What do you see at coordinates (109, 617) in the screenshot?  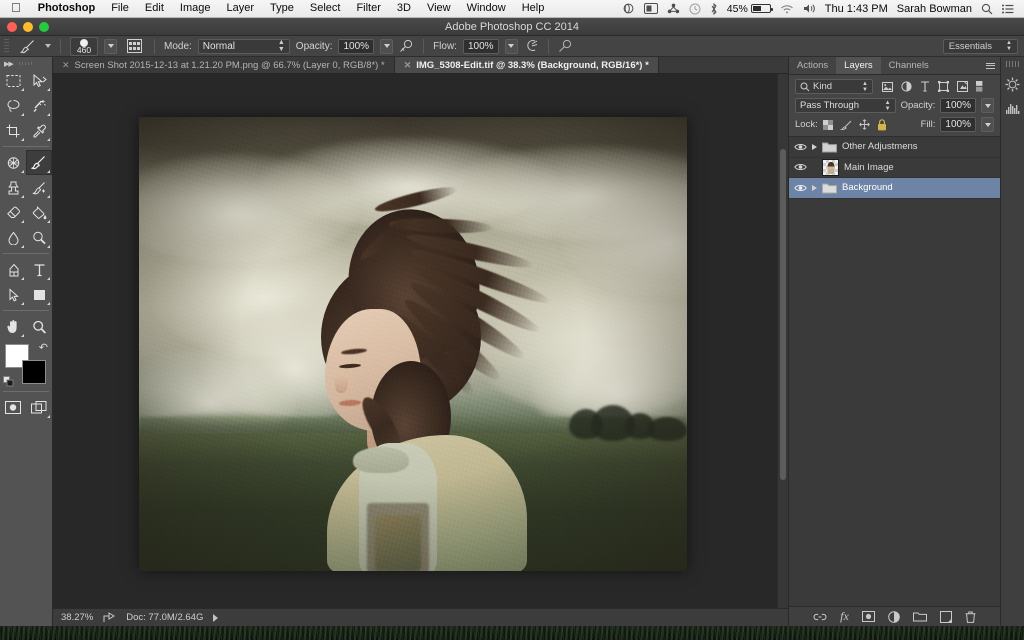 I see `share-icon` at bounding box center [109, 617].